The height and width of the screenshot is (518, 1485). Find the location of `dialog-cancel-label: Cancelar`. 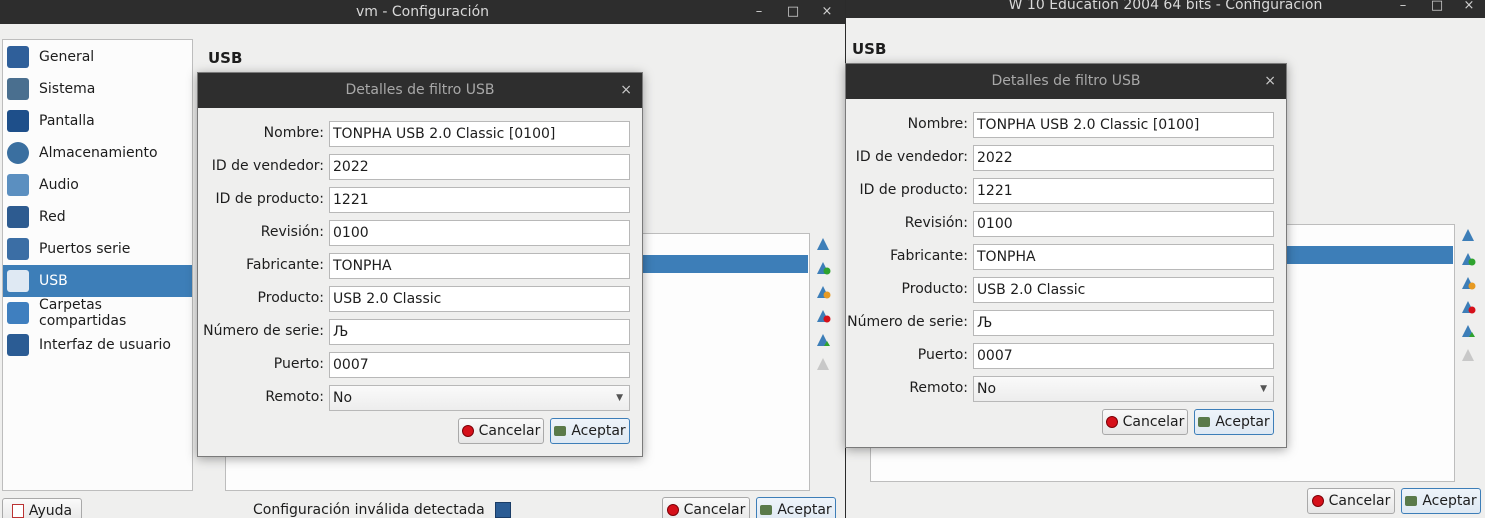

dialog-cancel-label: Cancelar is located at coordinates (509, 431).